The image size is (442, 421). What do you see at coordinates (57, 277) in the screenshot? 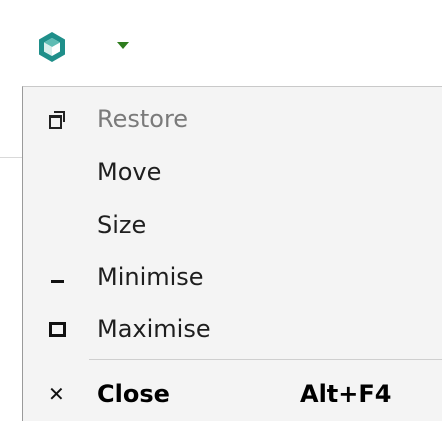
I see `minimise-icon` at bounding box center [57, 277].